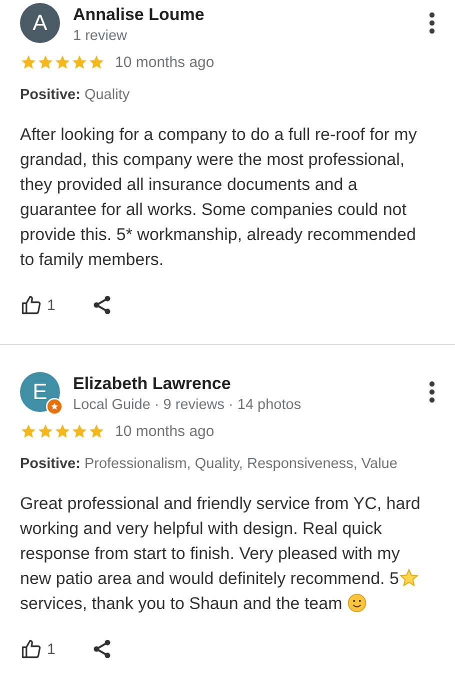  Describe the element at coordinates (357, 603) in the screenshot. I see `smiley-emoji-icon` at that location.